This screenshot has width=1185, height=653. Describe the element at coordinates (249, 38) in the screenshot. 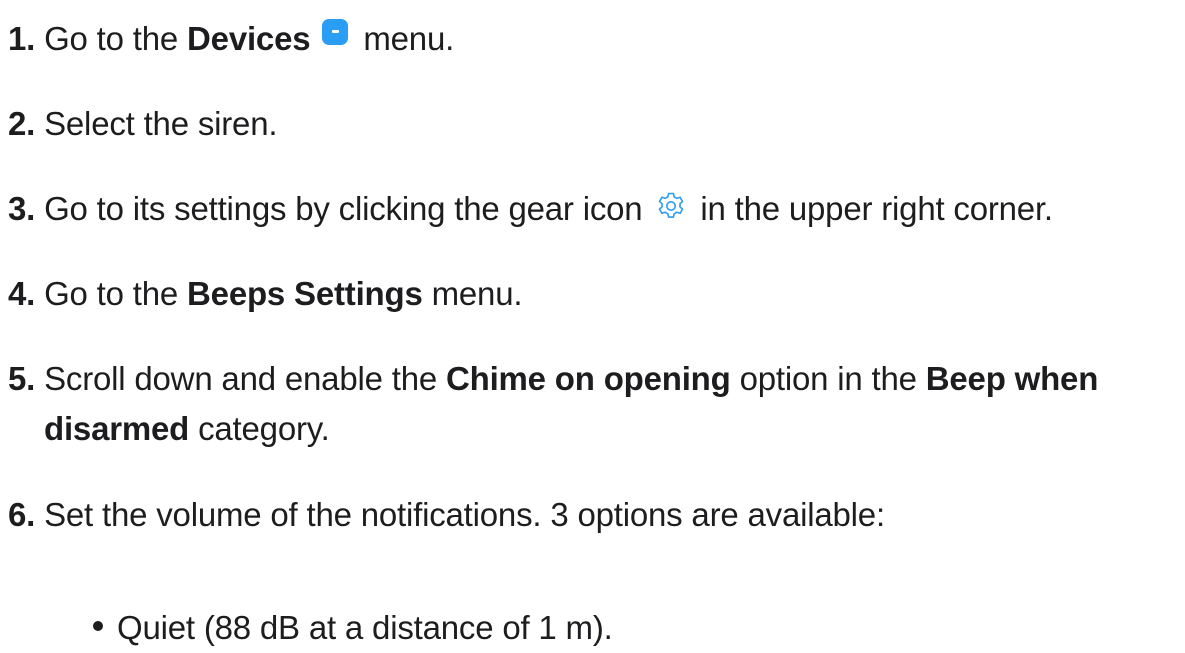

I see `devices-menu-name: Devices` at that location.